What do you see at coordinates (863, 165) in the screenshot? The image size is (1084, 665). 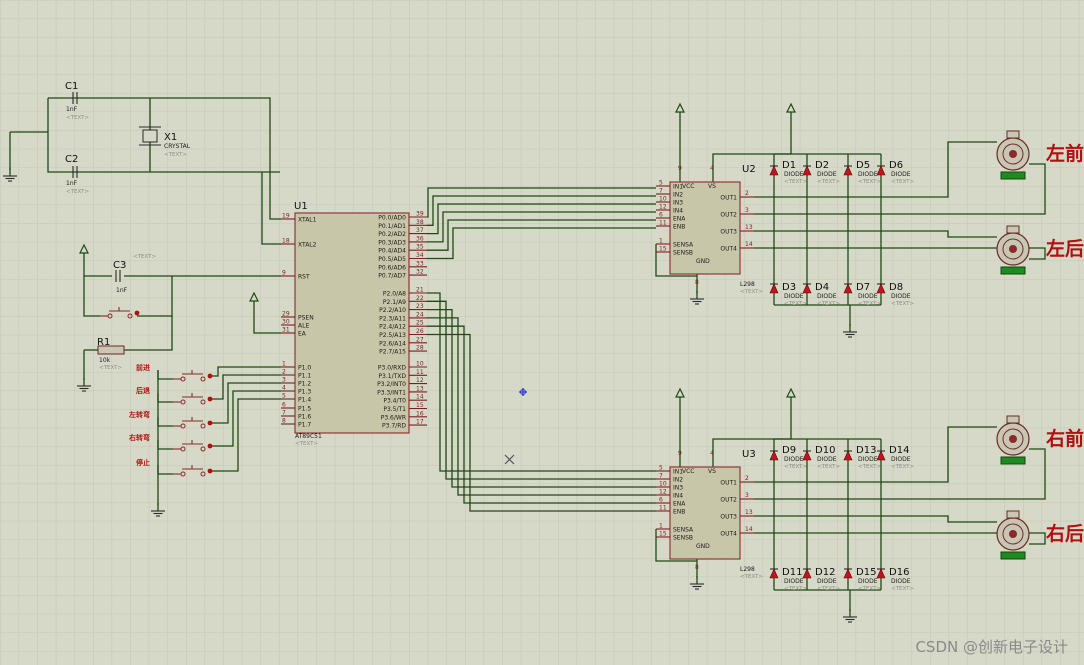 I see `u2-diode-ref: D5` at bounding box center [863, 165].